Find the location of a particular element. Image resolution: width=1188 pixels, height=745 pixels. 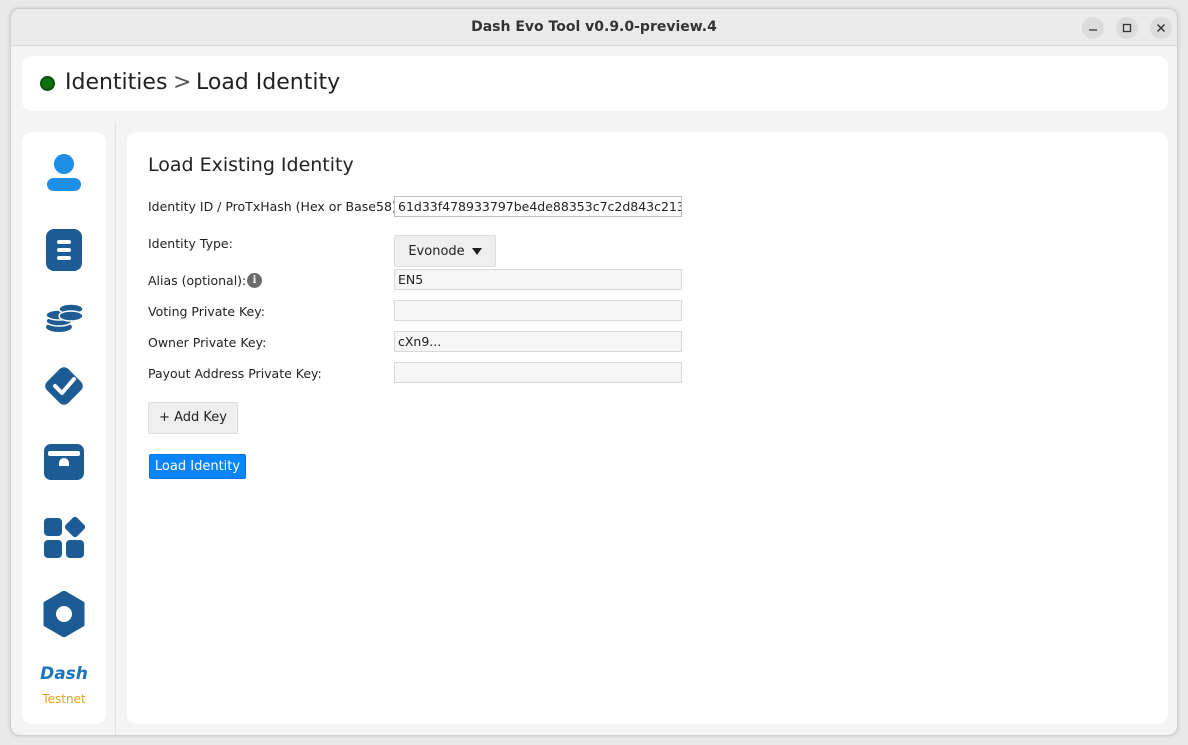

user-icon is located at coordinates (64, 172).